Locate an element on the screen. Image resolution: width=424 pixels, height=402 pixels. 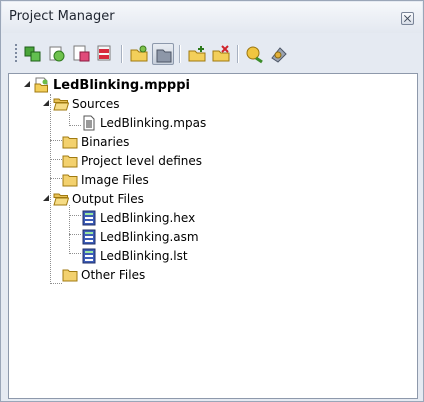
file-label: LedBlinking.hex is located at coordinates (148, 218).